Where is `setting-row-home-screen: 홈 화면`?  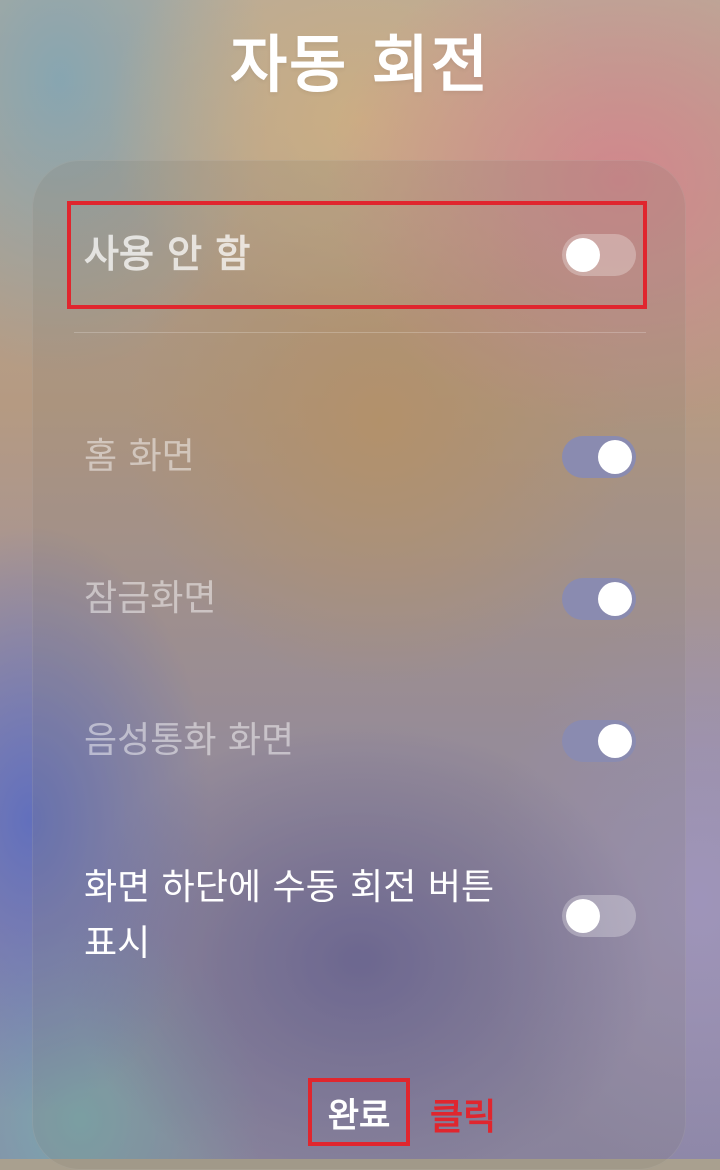 setting-row-home-screen: 홈 화면 is located at coordinates (360, 457).